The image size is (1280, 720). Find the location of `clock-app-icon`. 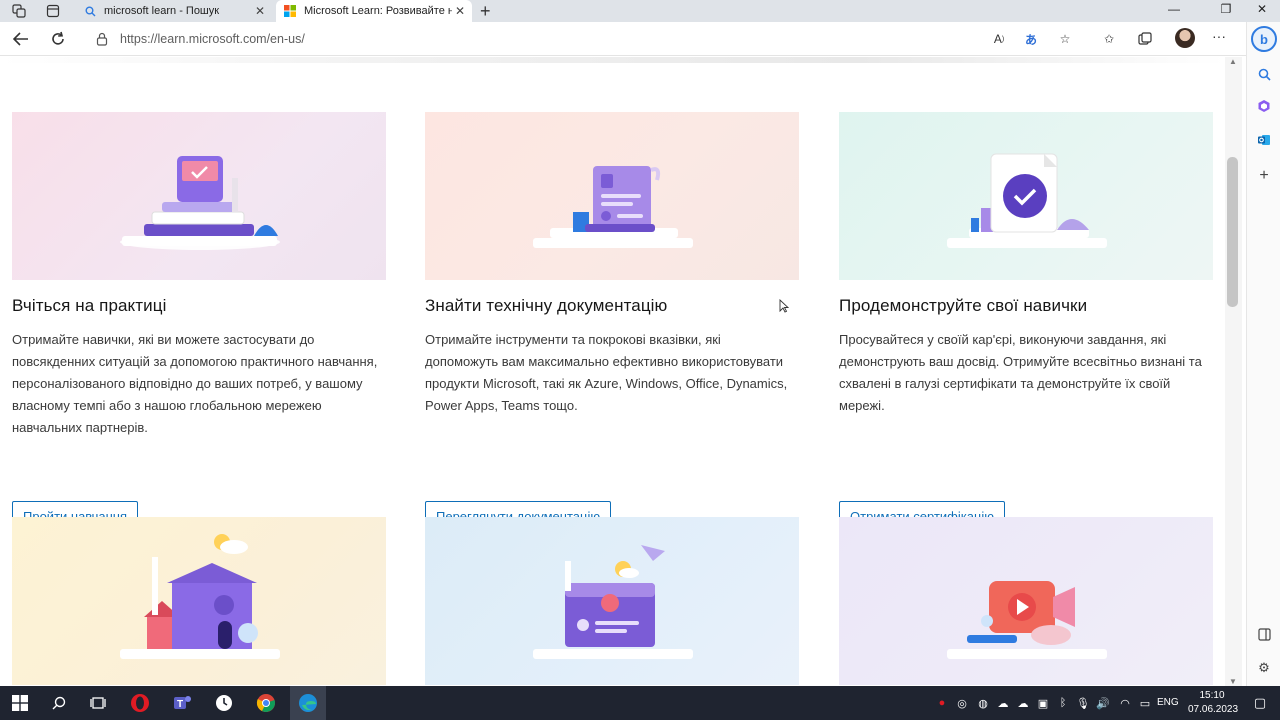

clock-app-icon is located at coordinates (224, 703).